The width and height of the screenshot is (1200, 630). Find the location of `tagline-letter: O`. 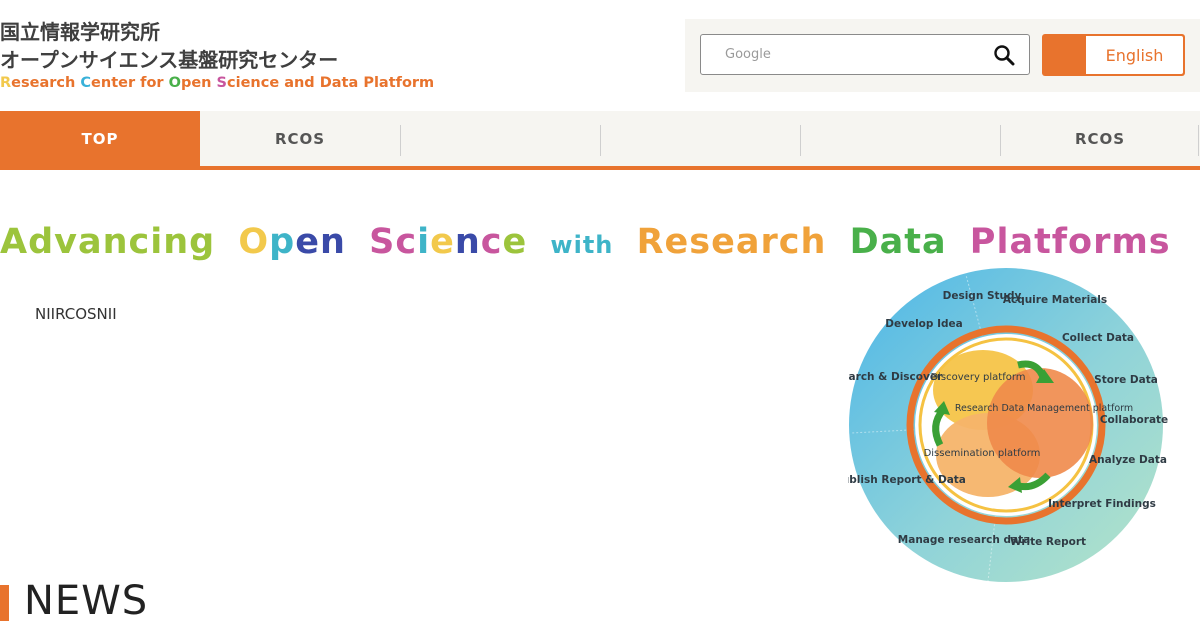

tagline-letter: O is located at coordinates (254, 242).